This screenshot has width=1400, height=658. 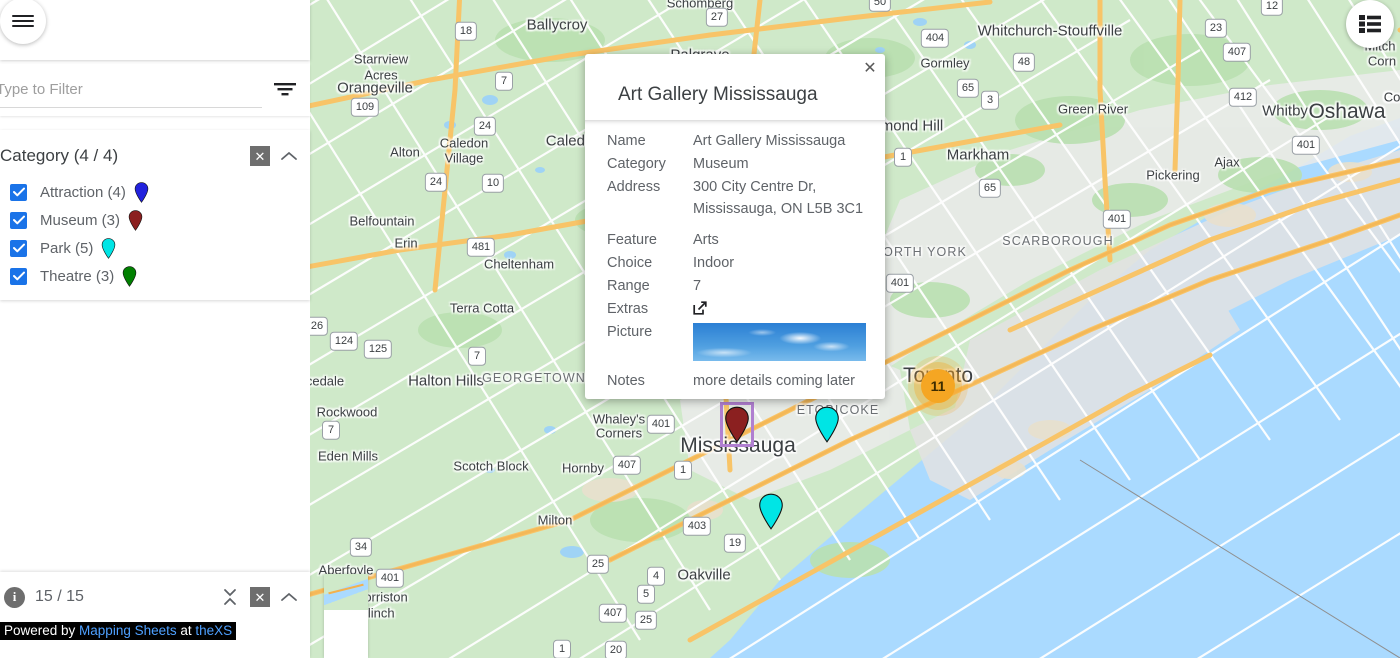 I want to click on filter-funnel-button, so click(x=285, y=90).